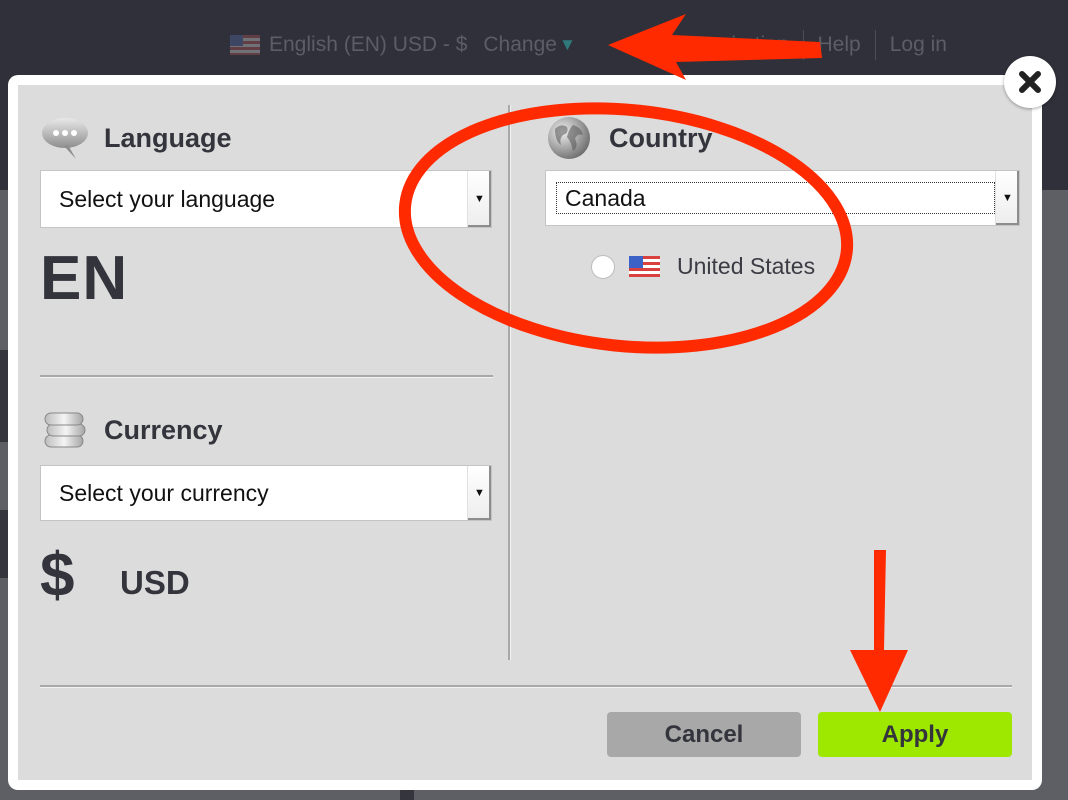 The width and height of the screenshot is (1068, 800). I want to click on currency-select: Select your currency ▼, so click(266, 493).